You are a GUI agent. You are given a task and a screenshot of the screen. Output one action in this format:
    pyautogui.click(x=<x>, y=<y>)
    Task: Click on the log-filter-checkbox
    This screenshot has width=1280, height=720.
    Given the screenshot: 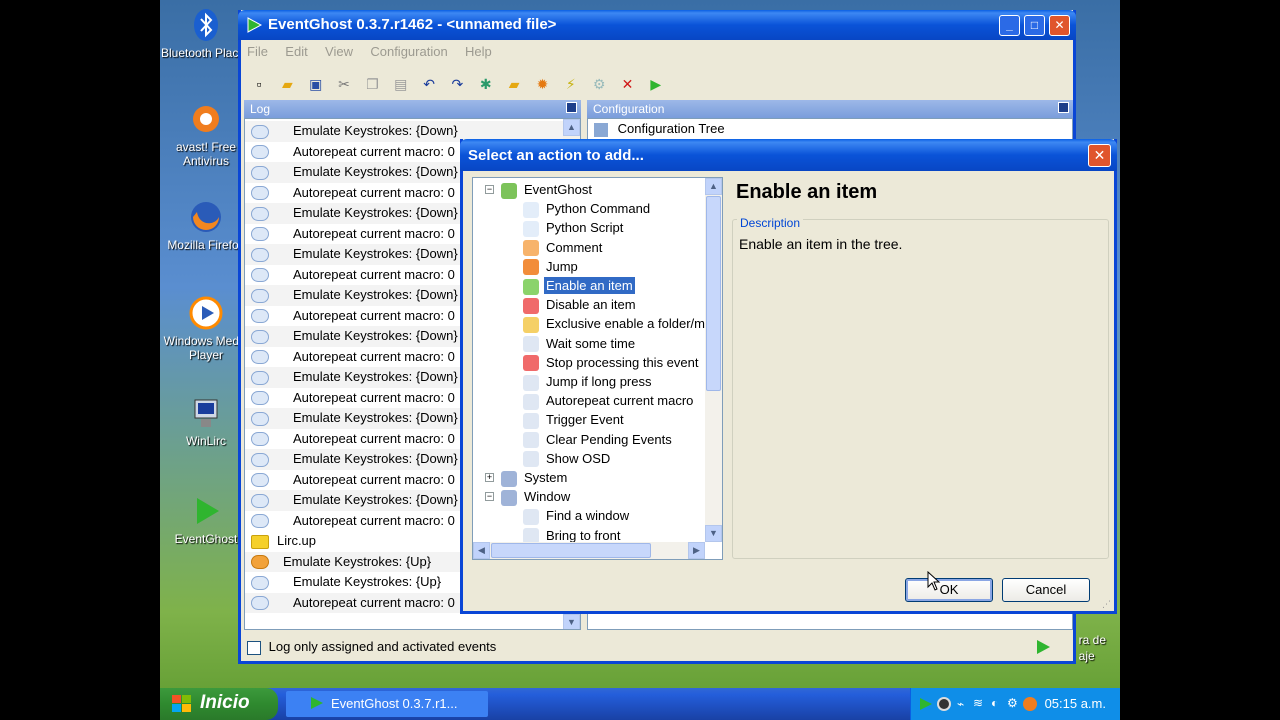 What is the action you would take?
    pyautogui.click(x=254, y=647)
    